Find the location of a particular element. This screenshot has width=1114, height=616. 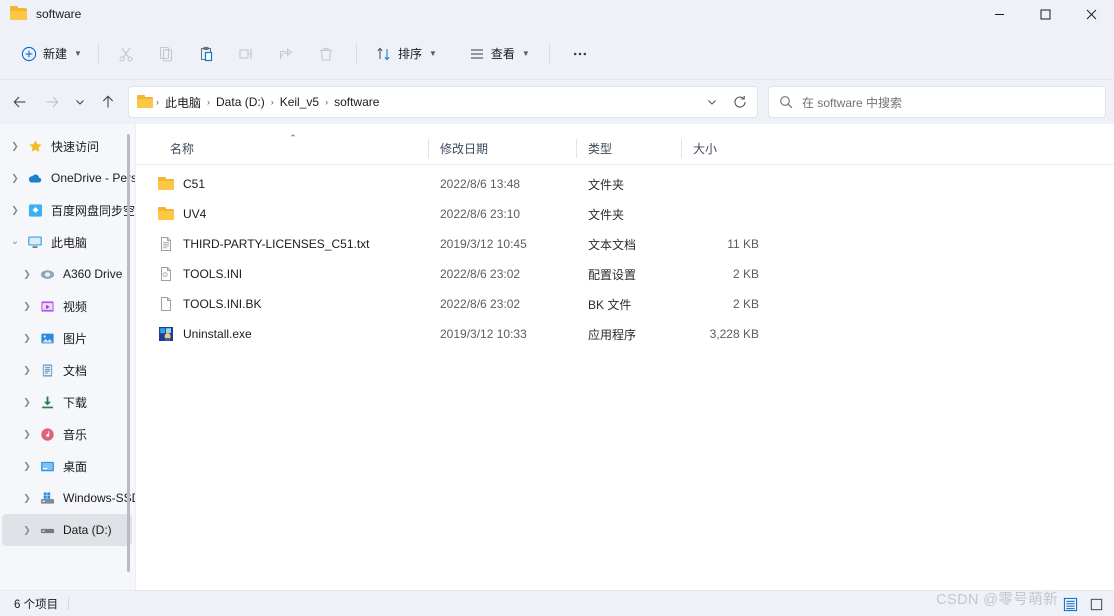

paste-button is located at coordinates (206, 54).